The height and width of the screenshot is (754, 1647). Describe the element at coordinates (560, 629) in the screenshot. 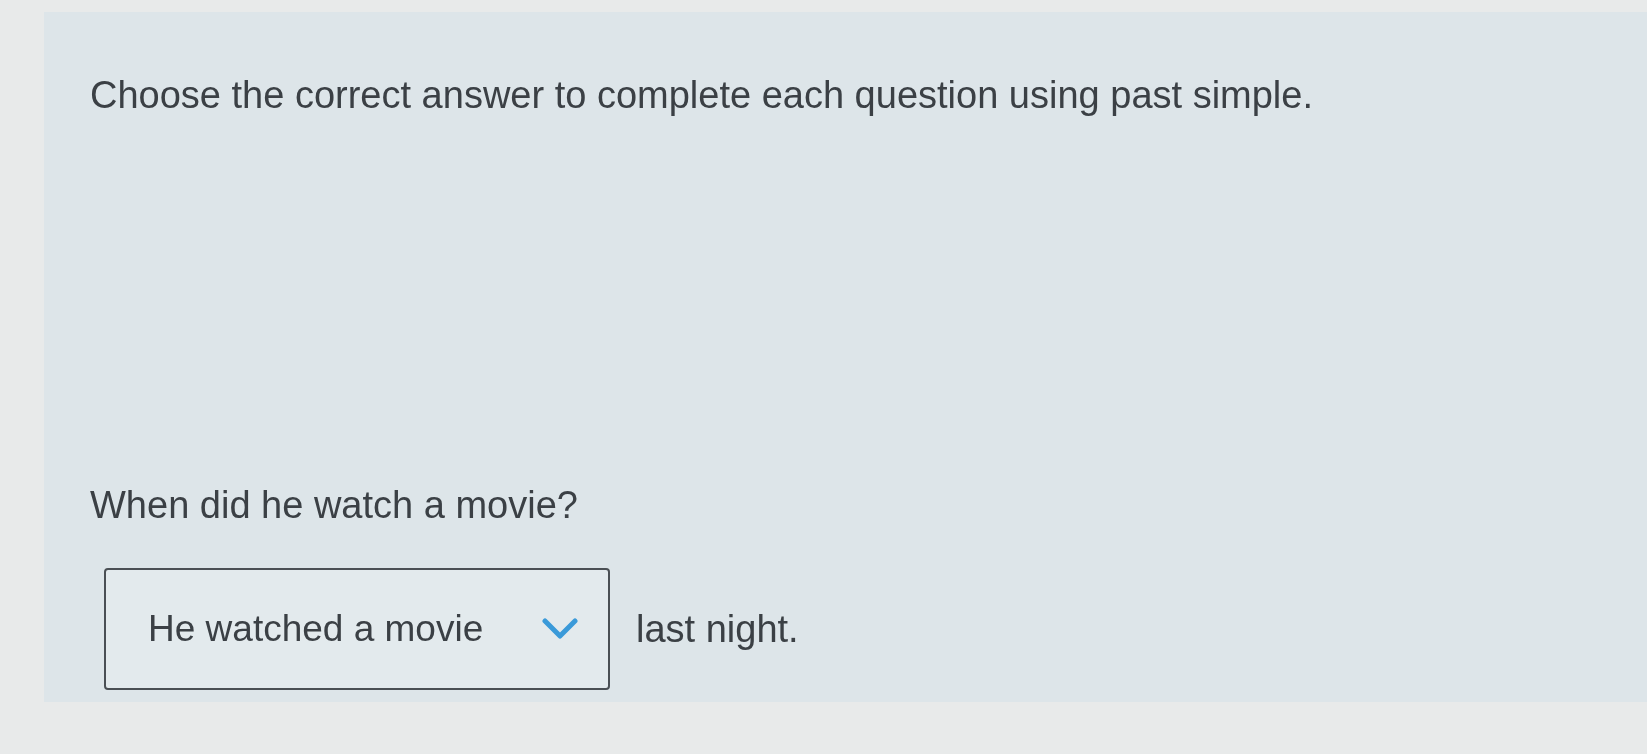

I see `chevron-down-icon` at that location.